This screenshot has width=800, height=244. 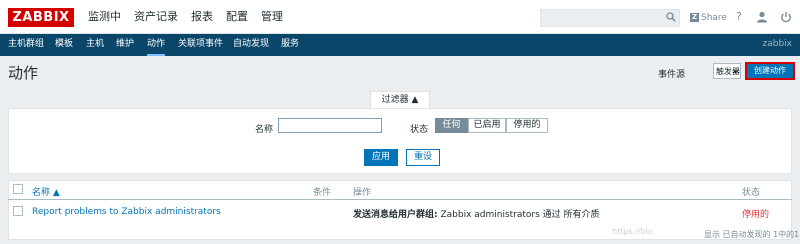 I want to click on column-header-operations: 操作, so click(x=362, y=193).